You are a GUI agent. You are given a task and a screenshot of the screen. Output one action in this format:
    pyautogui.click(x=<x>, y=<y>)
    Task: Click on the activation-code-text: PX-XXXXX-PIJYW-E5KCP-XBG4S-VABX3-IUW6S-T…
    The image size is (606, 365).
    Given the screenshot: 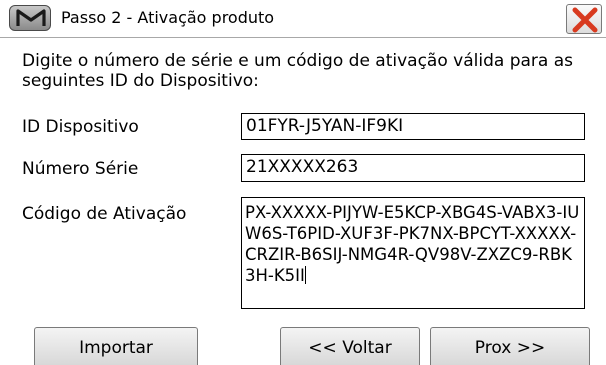 What is the action you would take?
    pyautogui.click(x=412, y=244)
    